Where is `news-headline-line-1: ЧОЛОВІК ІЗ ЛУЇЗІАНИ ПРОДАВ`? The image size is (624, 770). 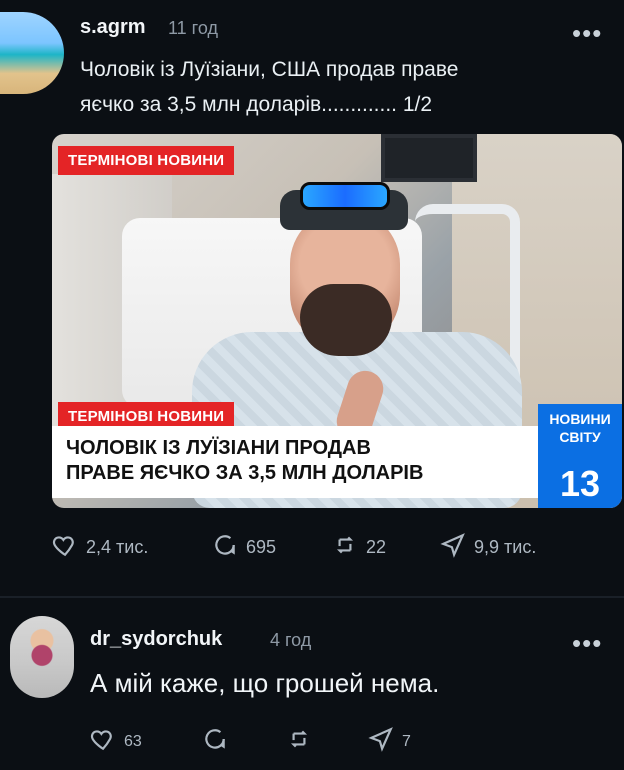
news-headline-line-1: ЧОЛОВІК ІЗ ЛУЇЗІАНИ ПРОДАВ is located at coordinates (218, 448).